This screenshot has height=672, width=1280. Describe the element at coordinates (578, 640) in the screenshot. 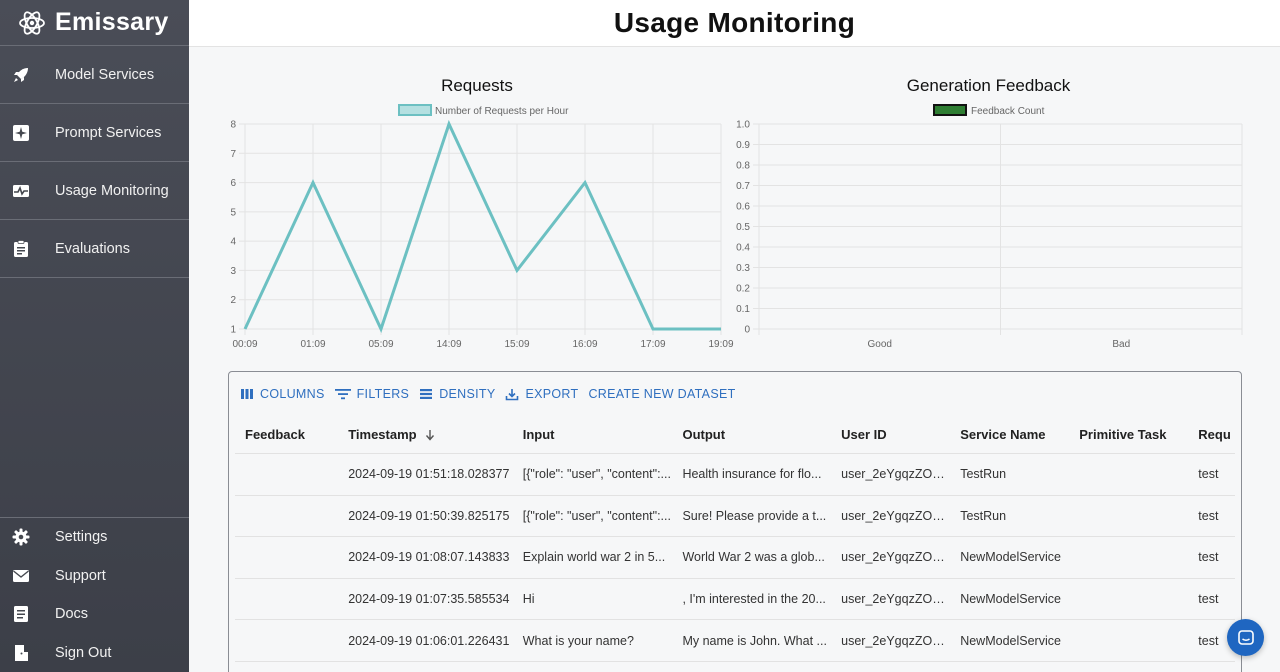

I see `input-cell: What is your name?` at that location.